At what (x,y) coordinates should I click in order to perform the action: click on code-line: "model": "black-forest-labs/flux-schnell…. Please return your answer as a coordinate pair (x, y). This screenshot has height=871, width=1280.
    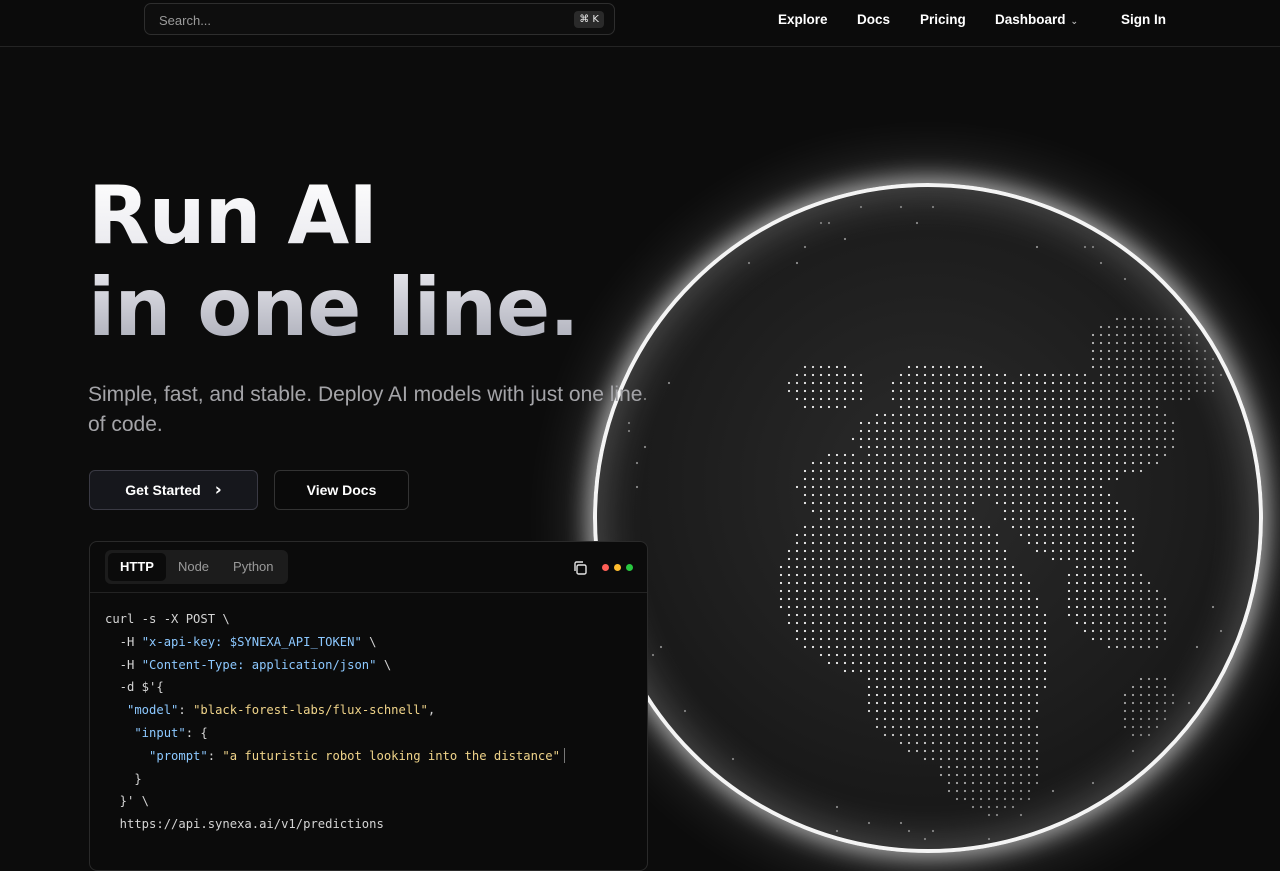
    Looking at the image, I should click on (335, 710).